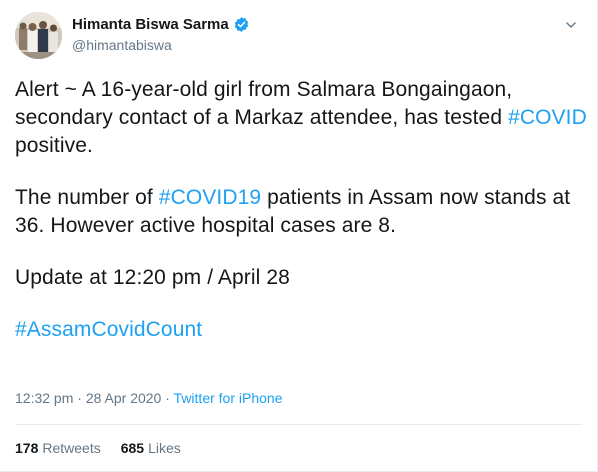 Image resolution: width=598 pixels, height=472 pixels. What do you see at coordinates (210, 197) in the screenshot?
I see `hashtag-link: #COVID19` at bounding box center [210, 197].